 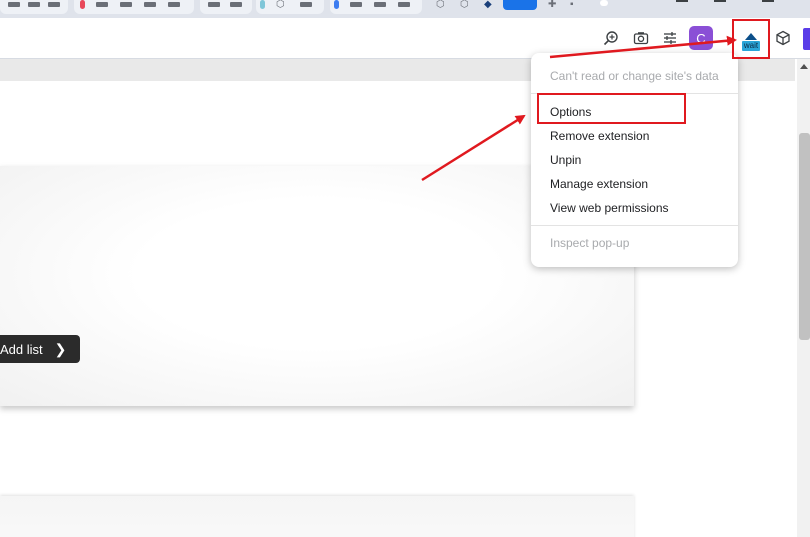 I want to click on extension-icon, so click(x=806, y=39).